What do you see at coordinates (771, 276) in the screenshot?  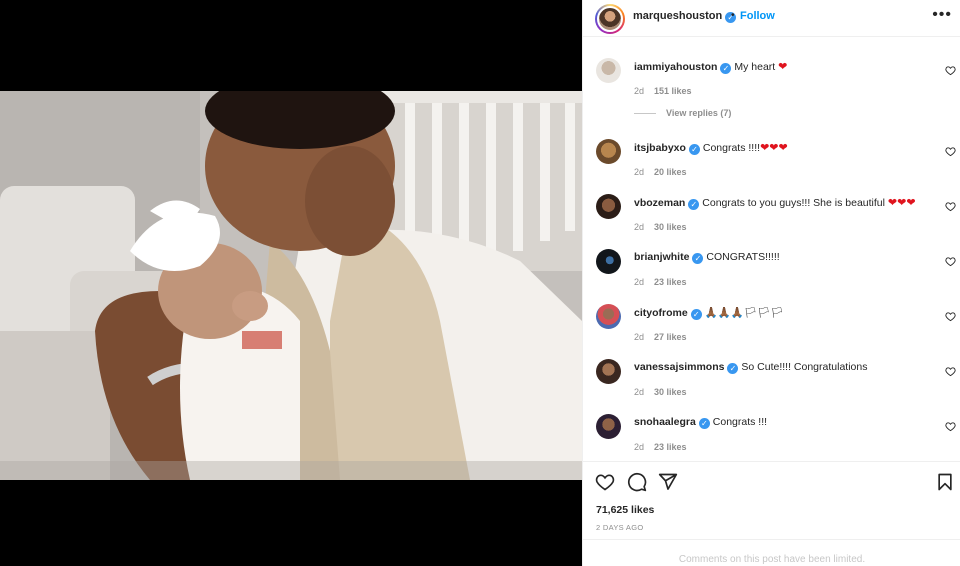 I see `comment-item: brianjwhite ✓ CONGRATS!!!!! 2d 23 likes` at bounding box center [771, 276].